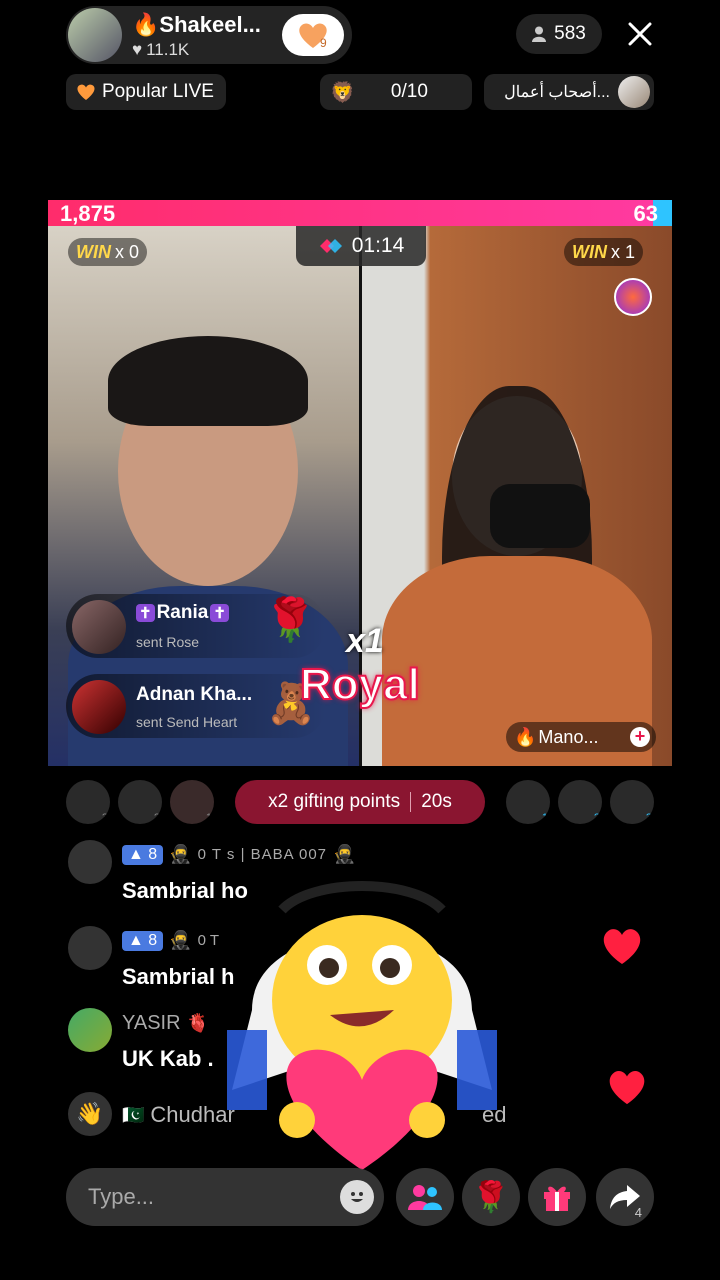  Describe the element at coordinates (95, 35) in the screenshot. I see `host-avatar` at that location.